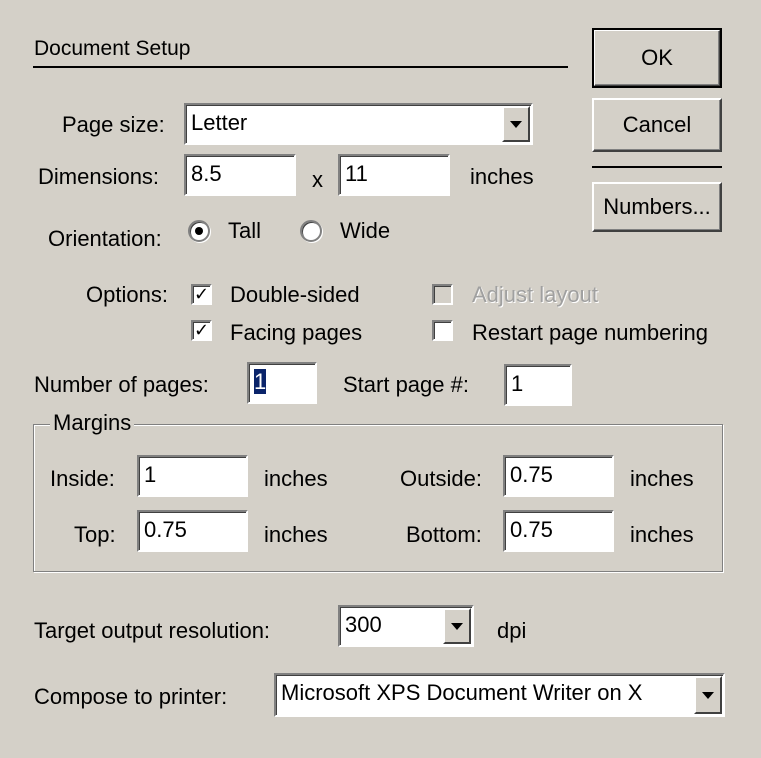  What do you see at coordinates (441, 478) in the screenshot?
I see `outside-label: Outside:` at bounding box center [441, 478].